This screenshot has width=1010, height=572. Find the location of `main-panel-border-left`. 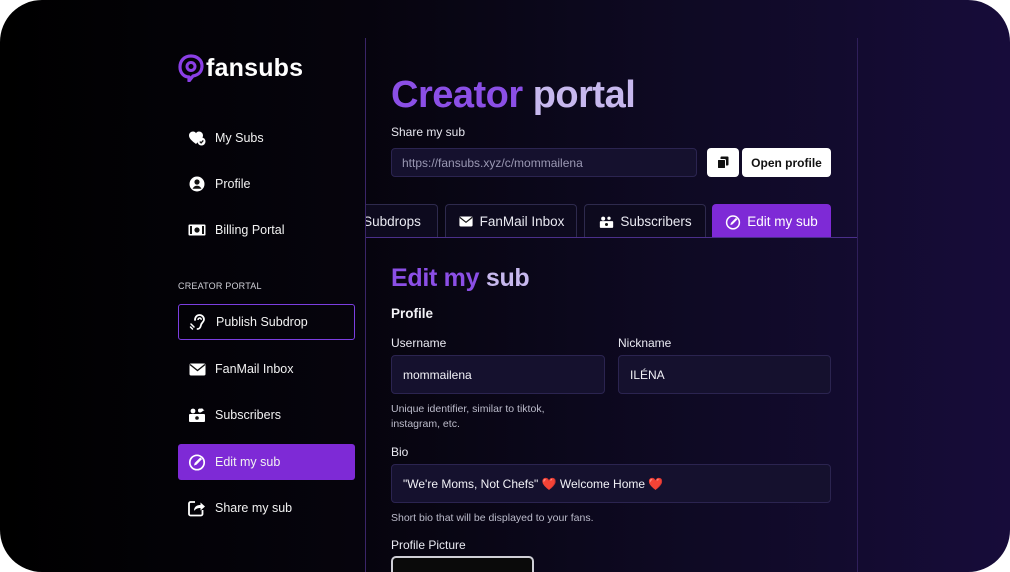

main-panel-border-left is located at coordinates (365, 305).